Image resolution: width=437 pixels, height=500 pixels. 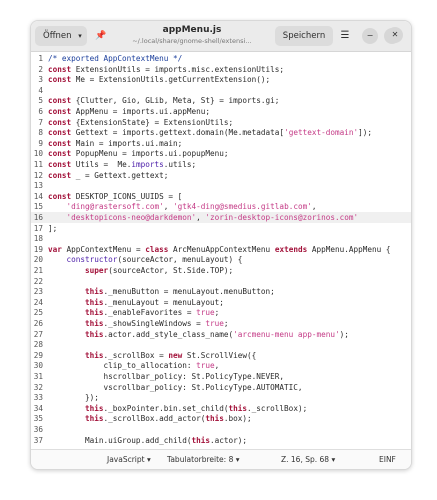 I want to click on line-number: 23, so click(x=38, y=292).